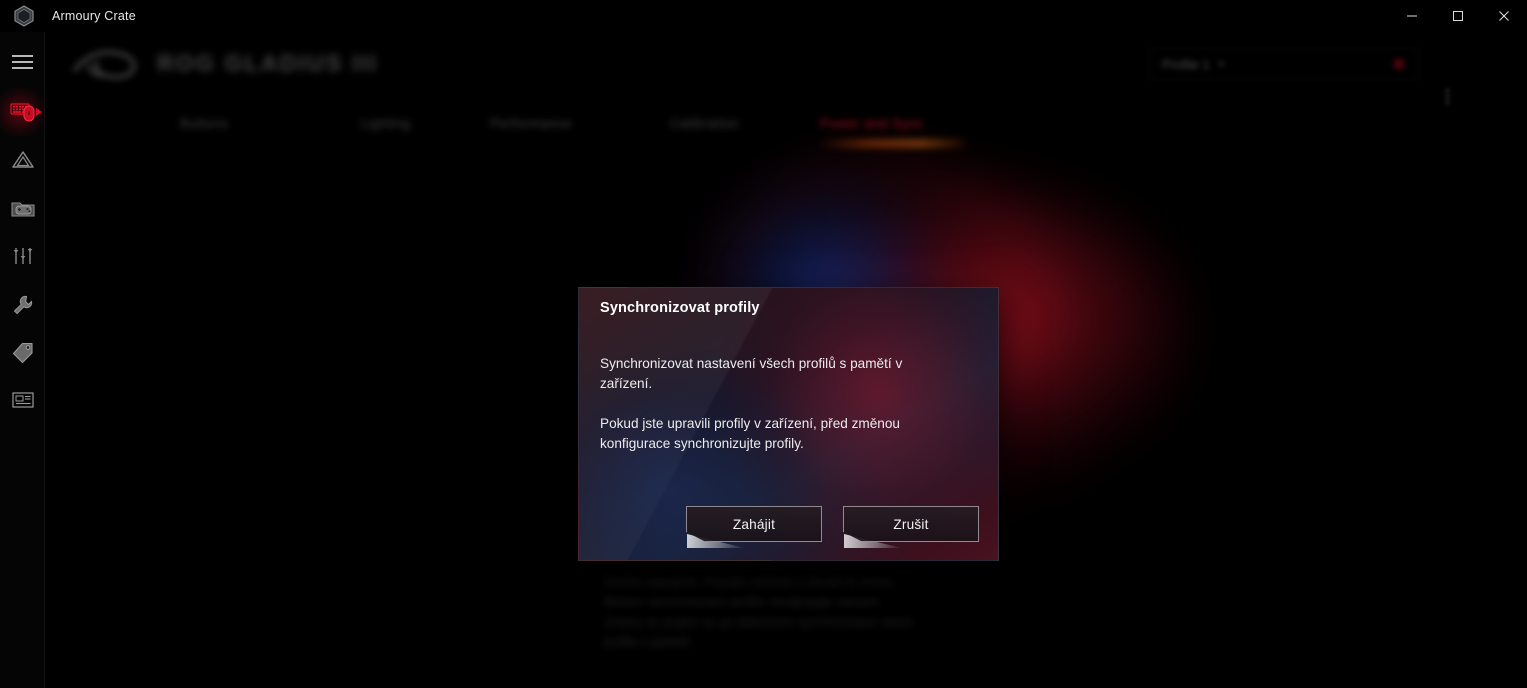 This screenshot has width=1527, height=688. Describe the element at coordinates (1186, 64) in the screenshot. I see `profile-selector-label: Profile 1` at that location.